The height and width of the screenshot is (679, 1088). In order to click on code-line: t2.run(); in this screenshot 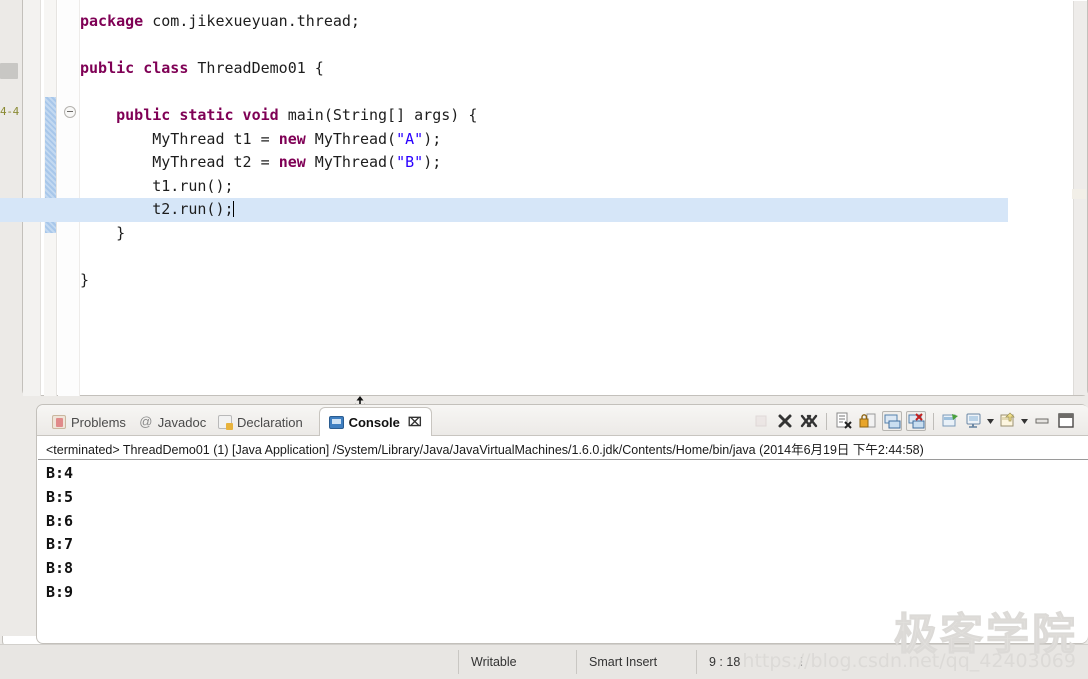, I will do `click(504, 210)`.